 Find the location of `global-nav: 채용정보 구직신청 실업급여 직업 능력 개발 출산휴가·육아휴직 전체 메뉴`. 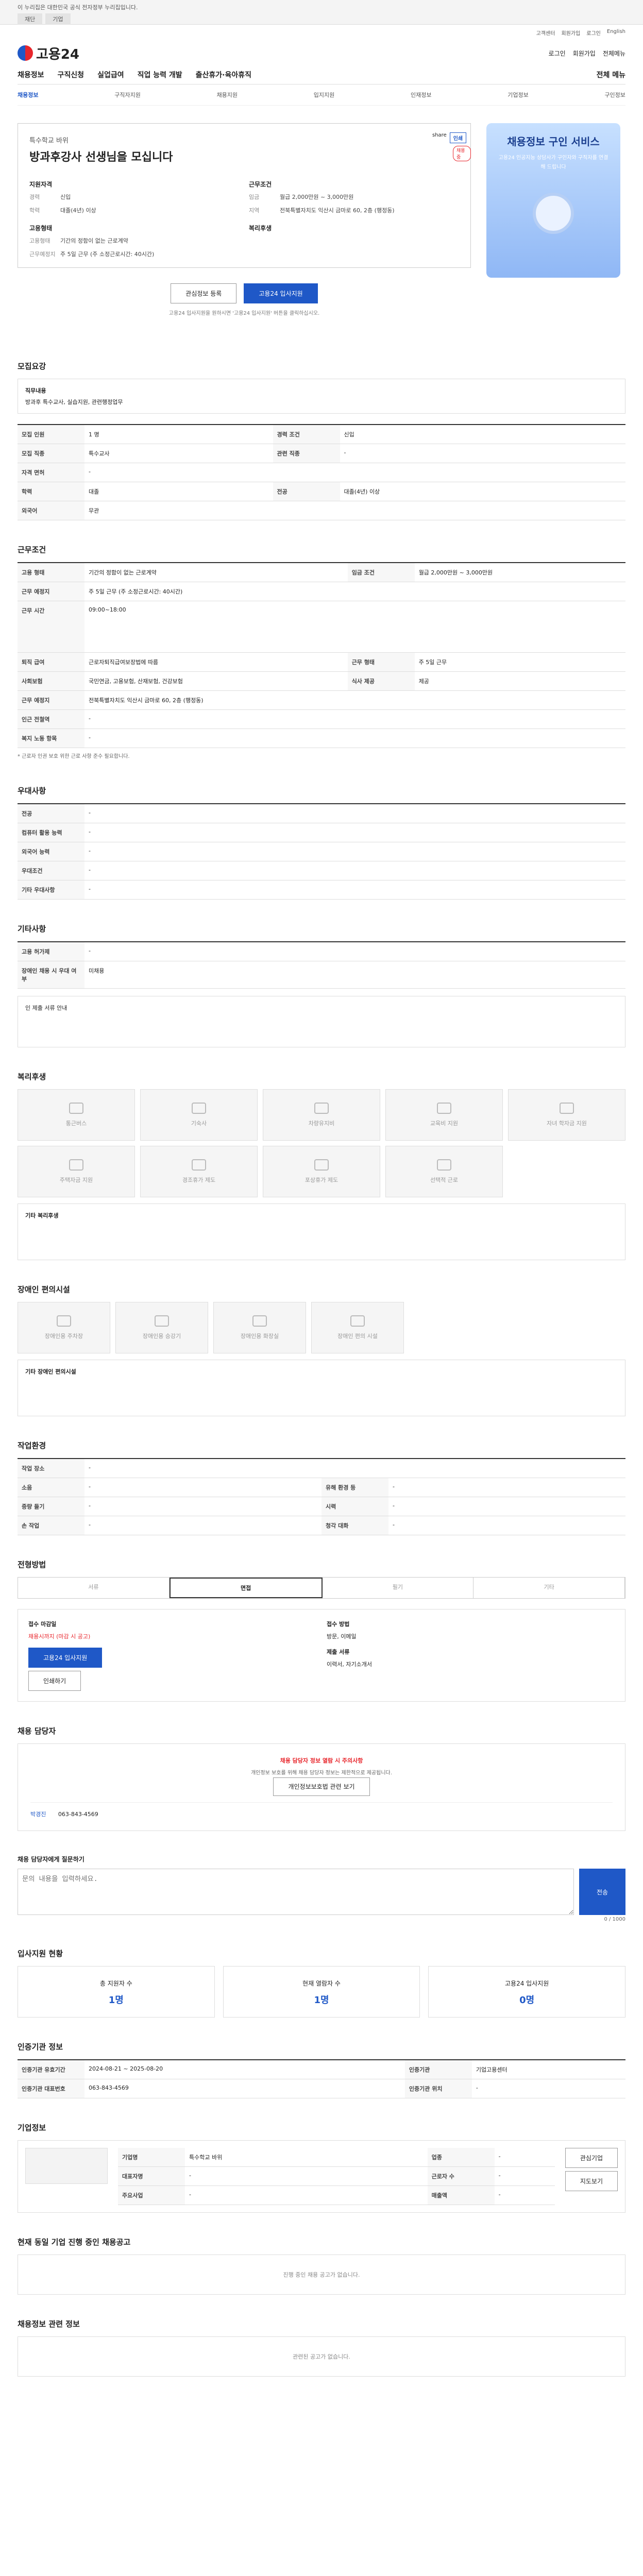

global-nav: 채용정보 구직신청 실업급여 직업 능력 개발 출산휴가·육아휴직 전체 메뉴 is located at coordinates (321, 74).